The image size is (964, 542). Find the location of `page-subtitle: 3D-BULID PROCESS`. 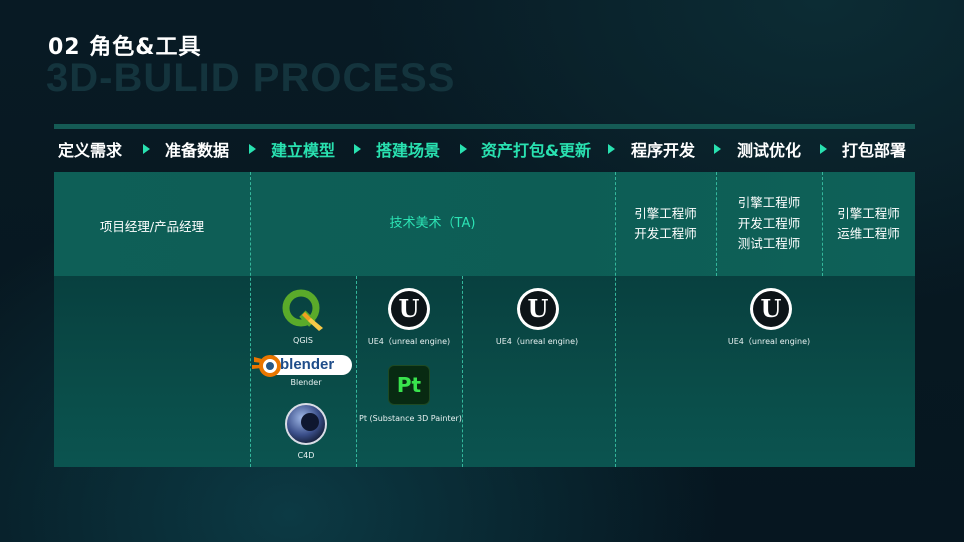

page-subtitle: 3D-BULID PROCESS is located at coordinates (251, 78).